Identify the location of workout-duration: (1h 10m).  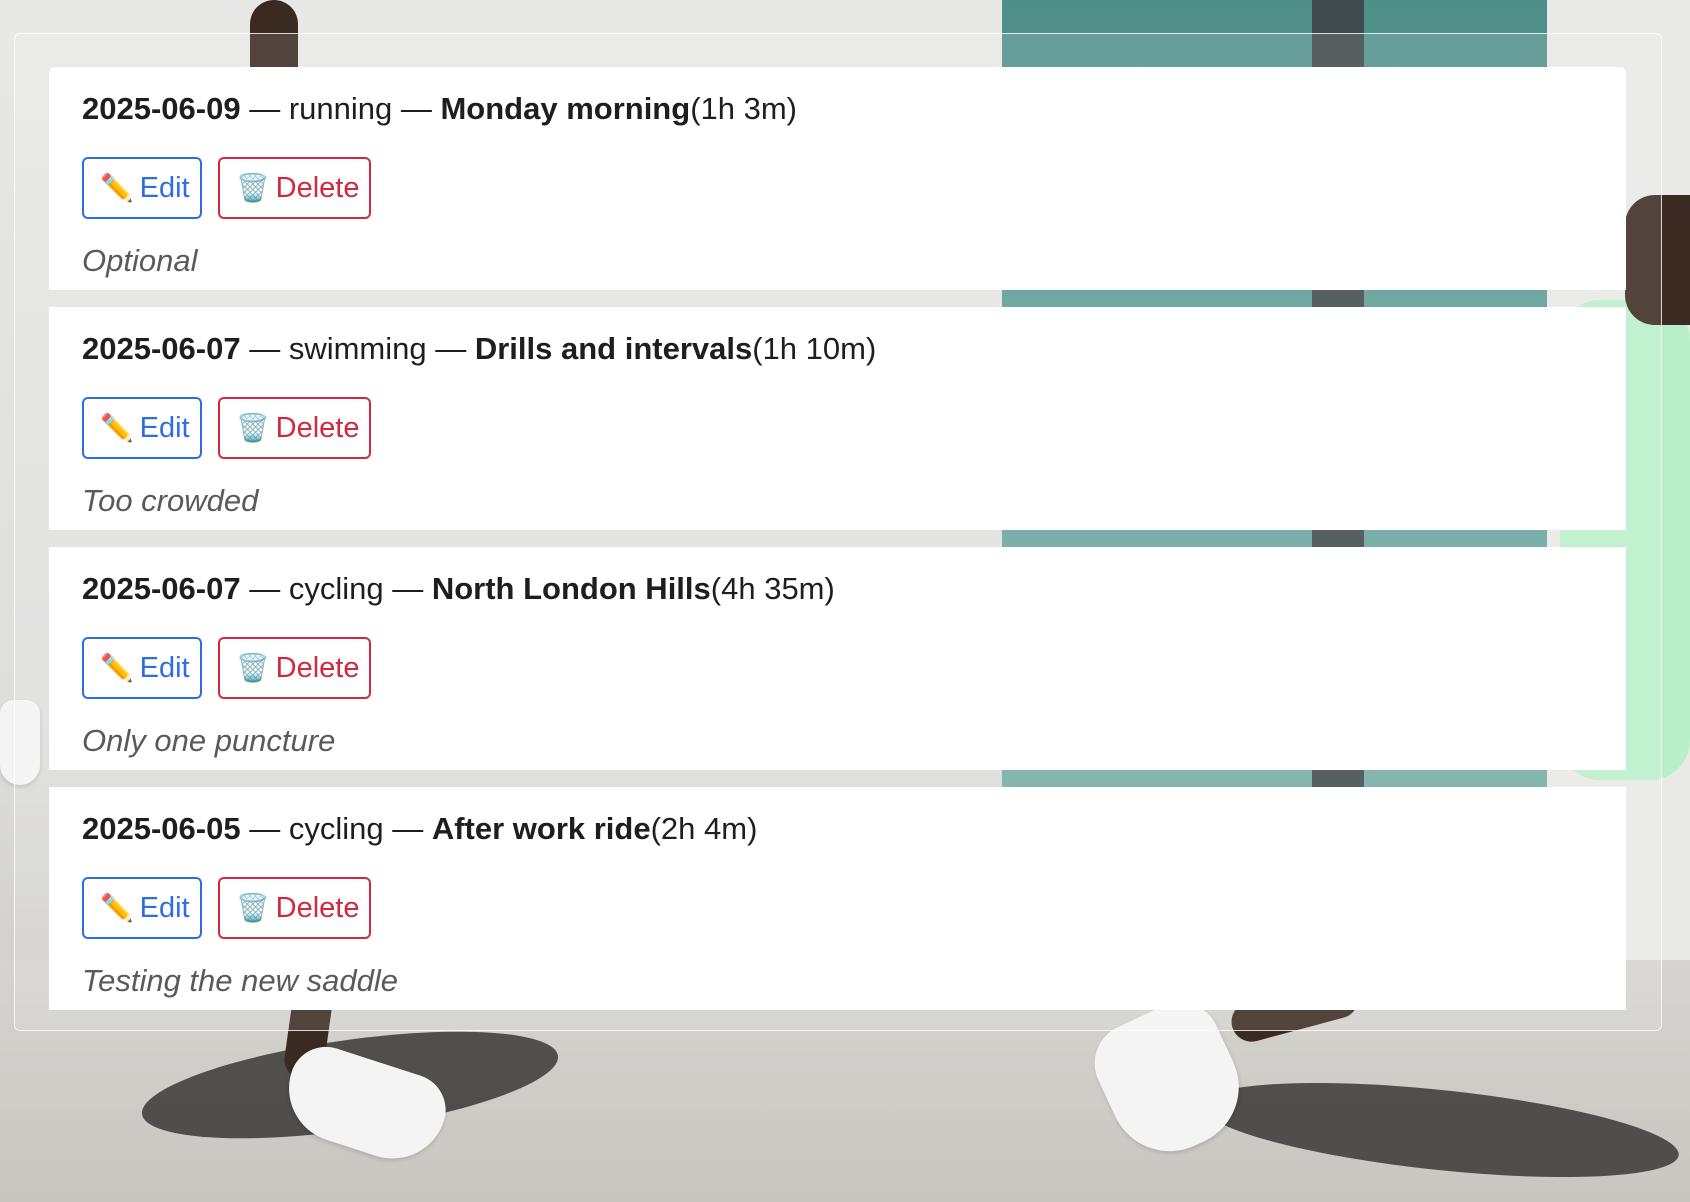
(814, 348).